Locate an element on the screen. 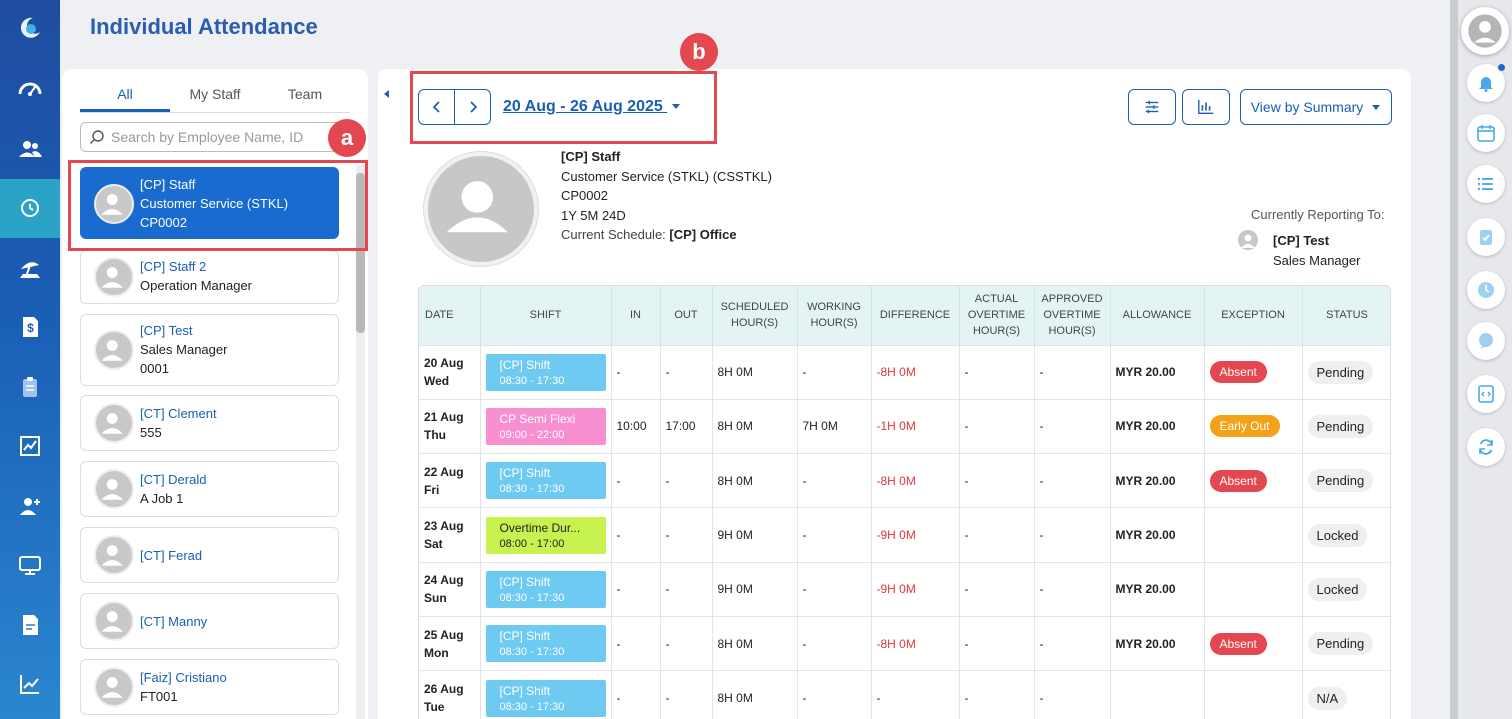  staff-card-ct-derald: [CT] Derald A Job 1 is located at coordinates (209, 489).